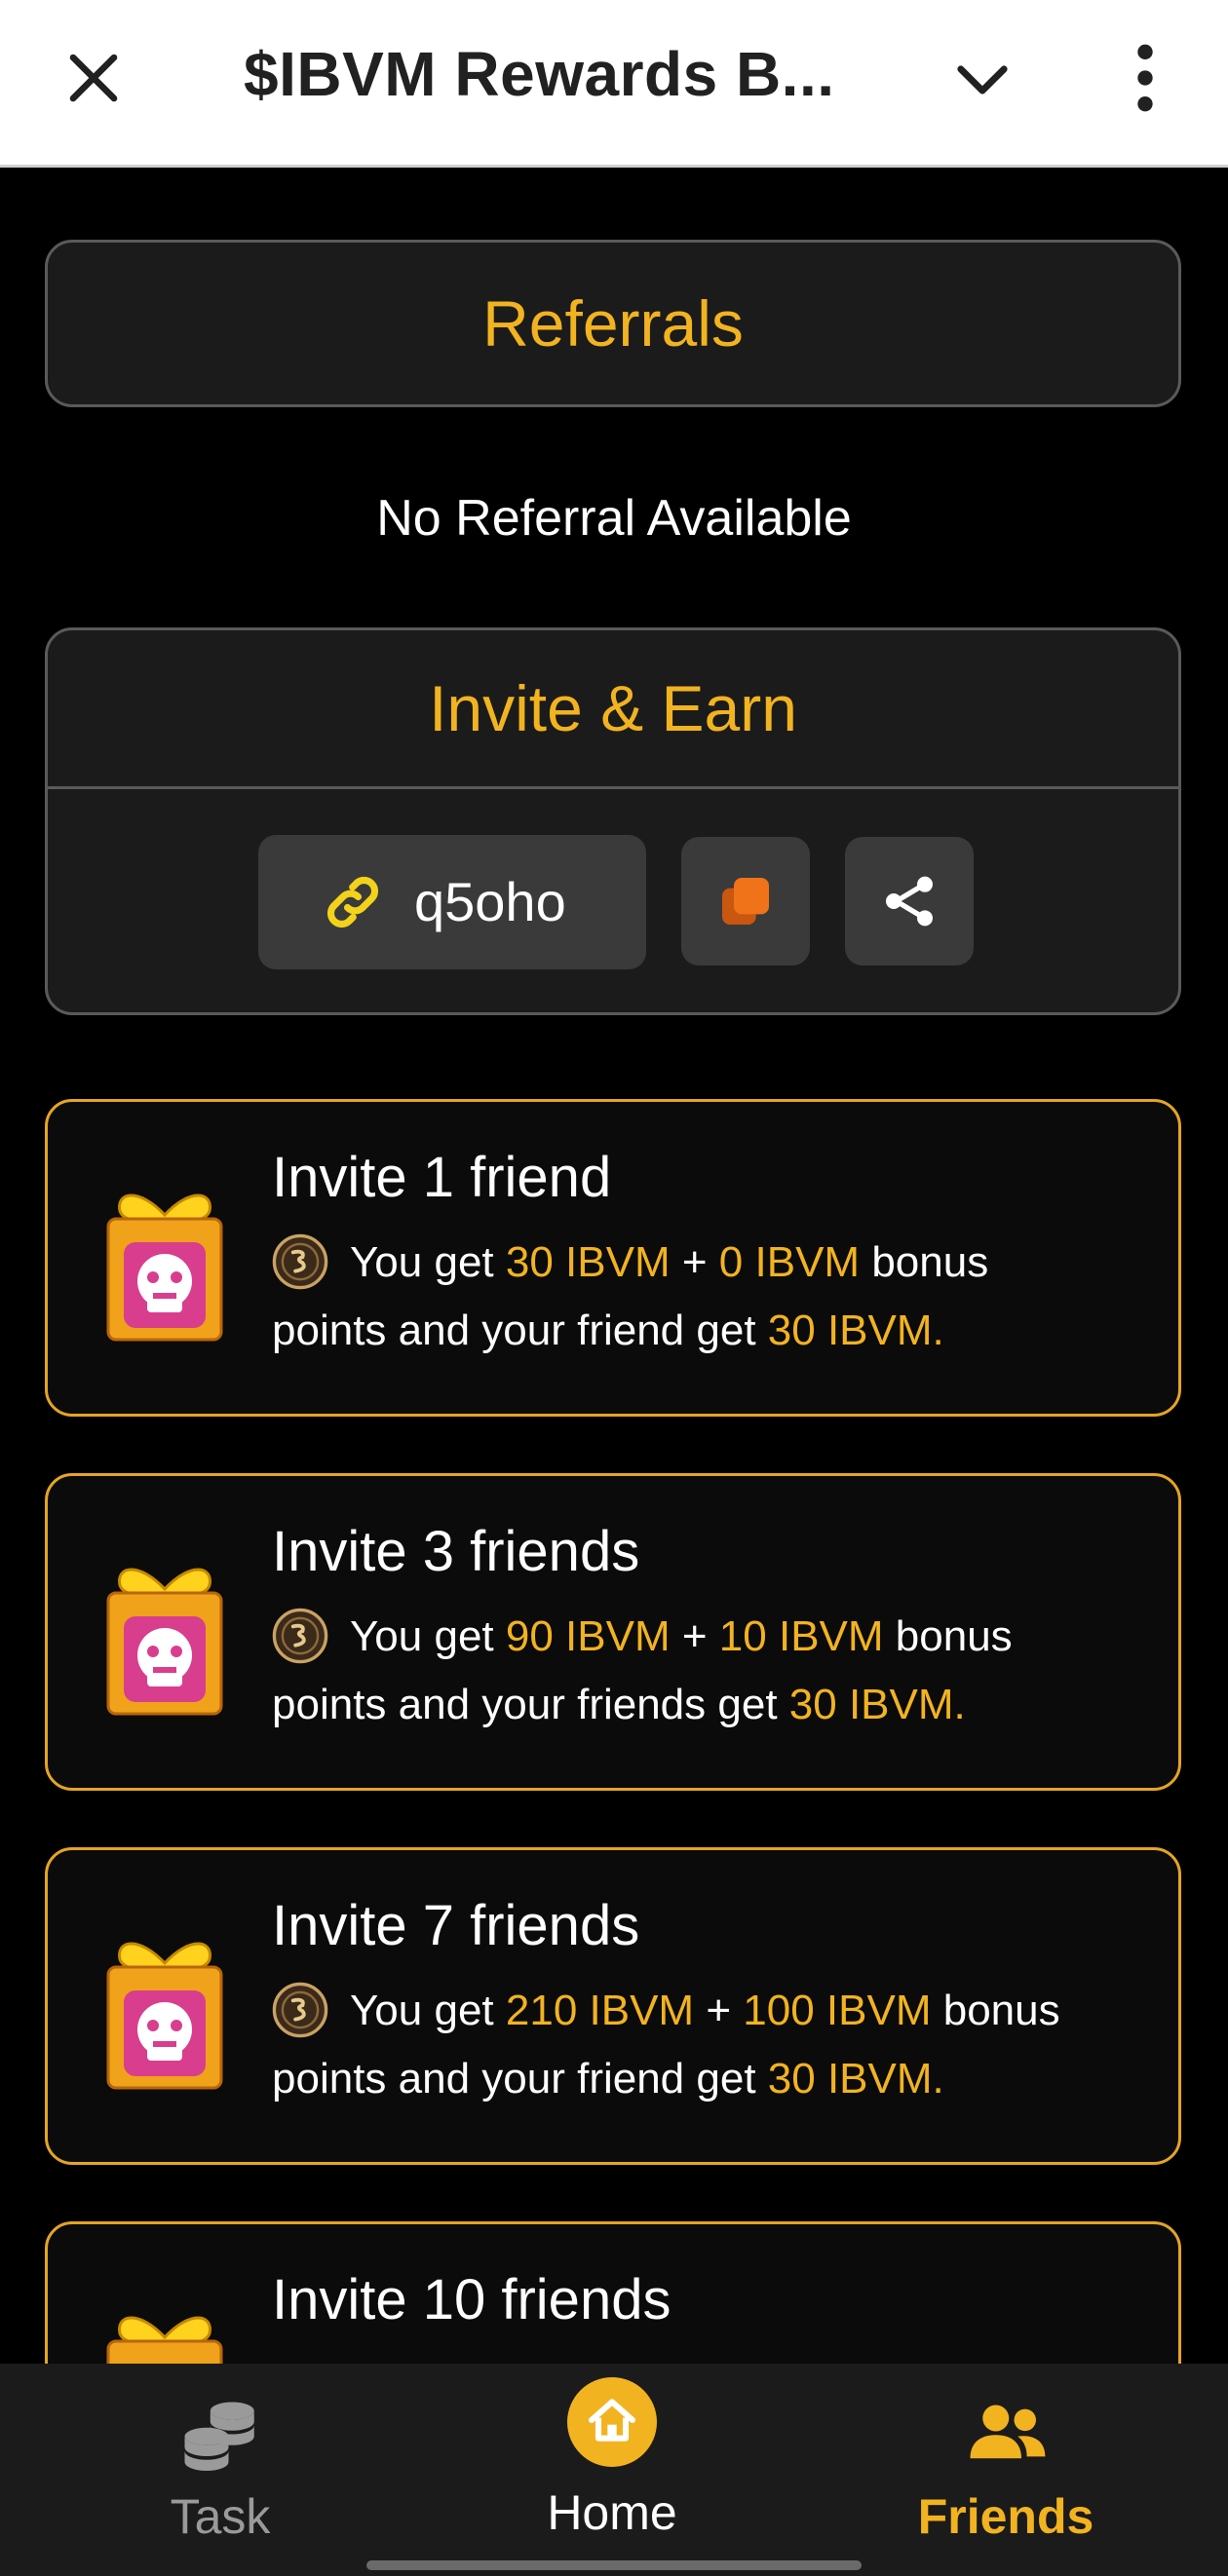  Describe the element at coordinates (789, 1262) in the screenshot. I see `bonus-amount: 0 IBVM` at that location.